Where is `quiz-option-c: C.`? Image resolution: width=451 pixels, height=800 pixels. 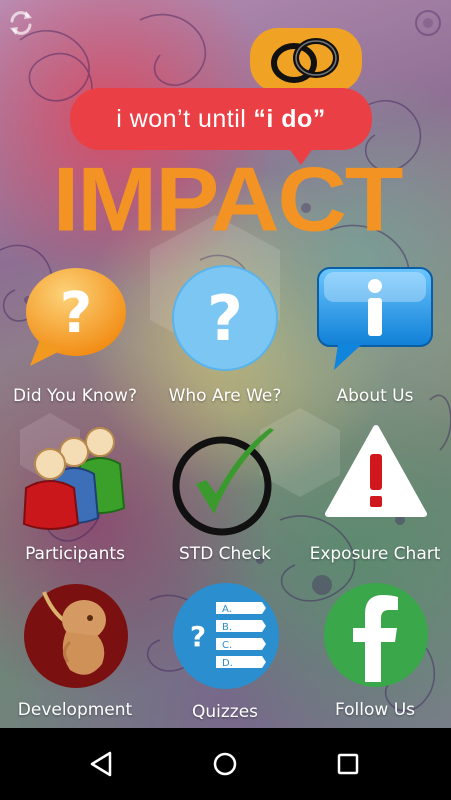
quiz-option-c: C. is located at coordinates (227, 645).